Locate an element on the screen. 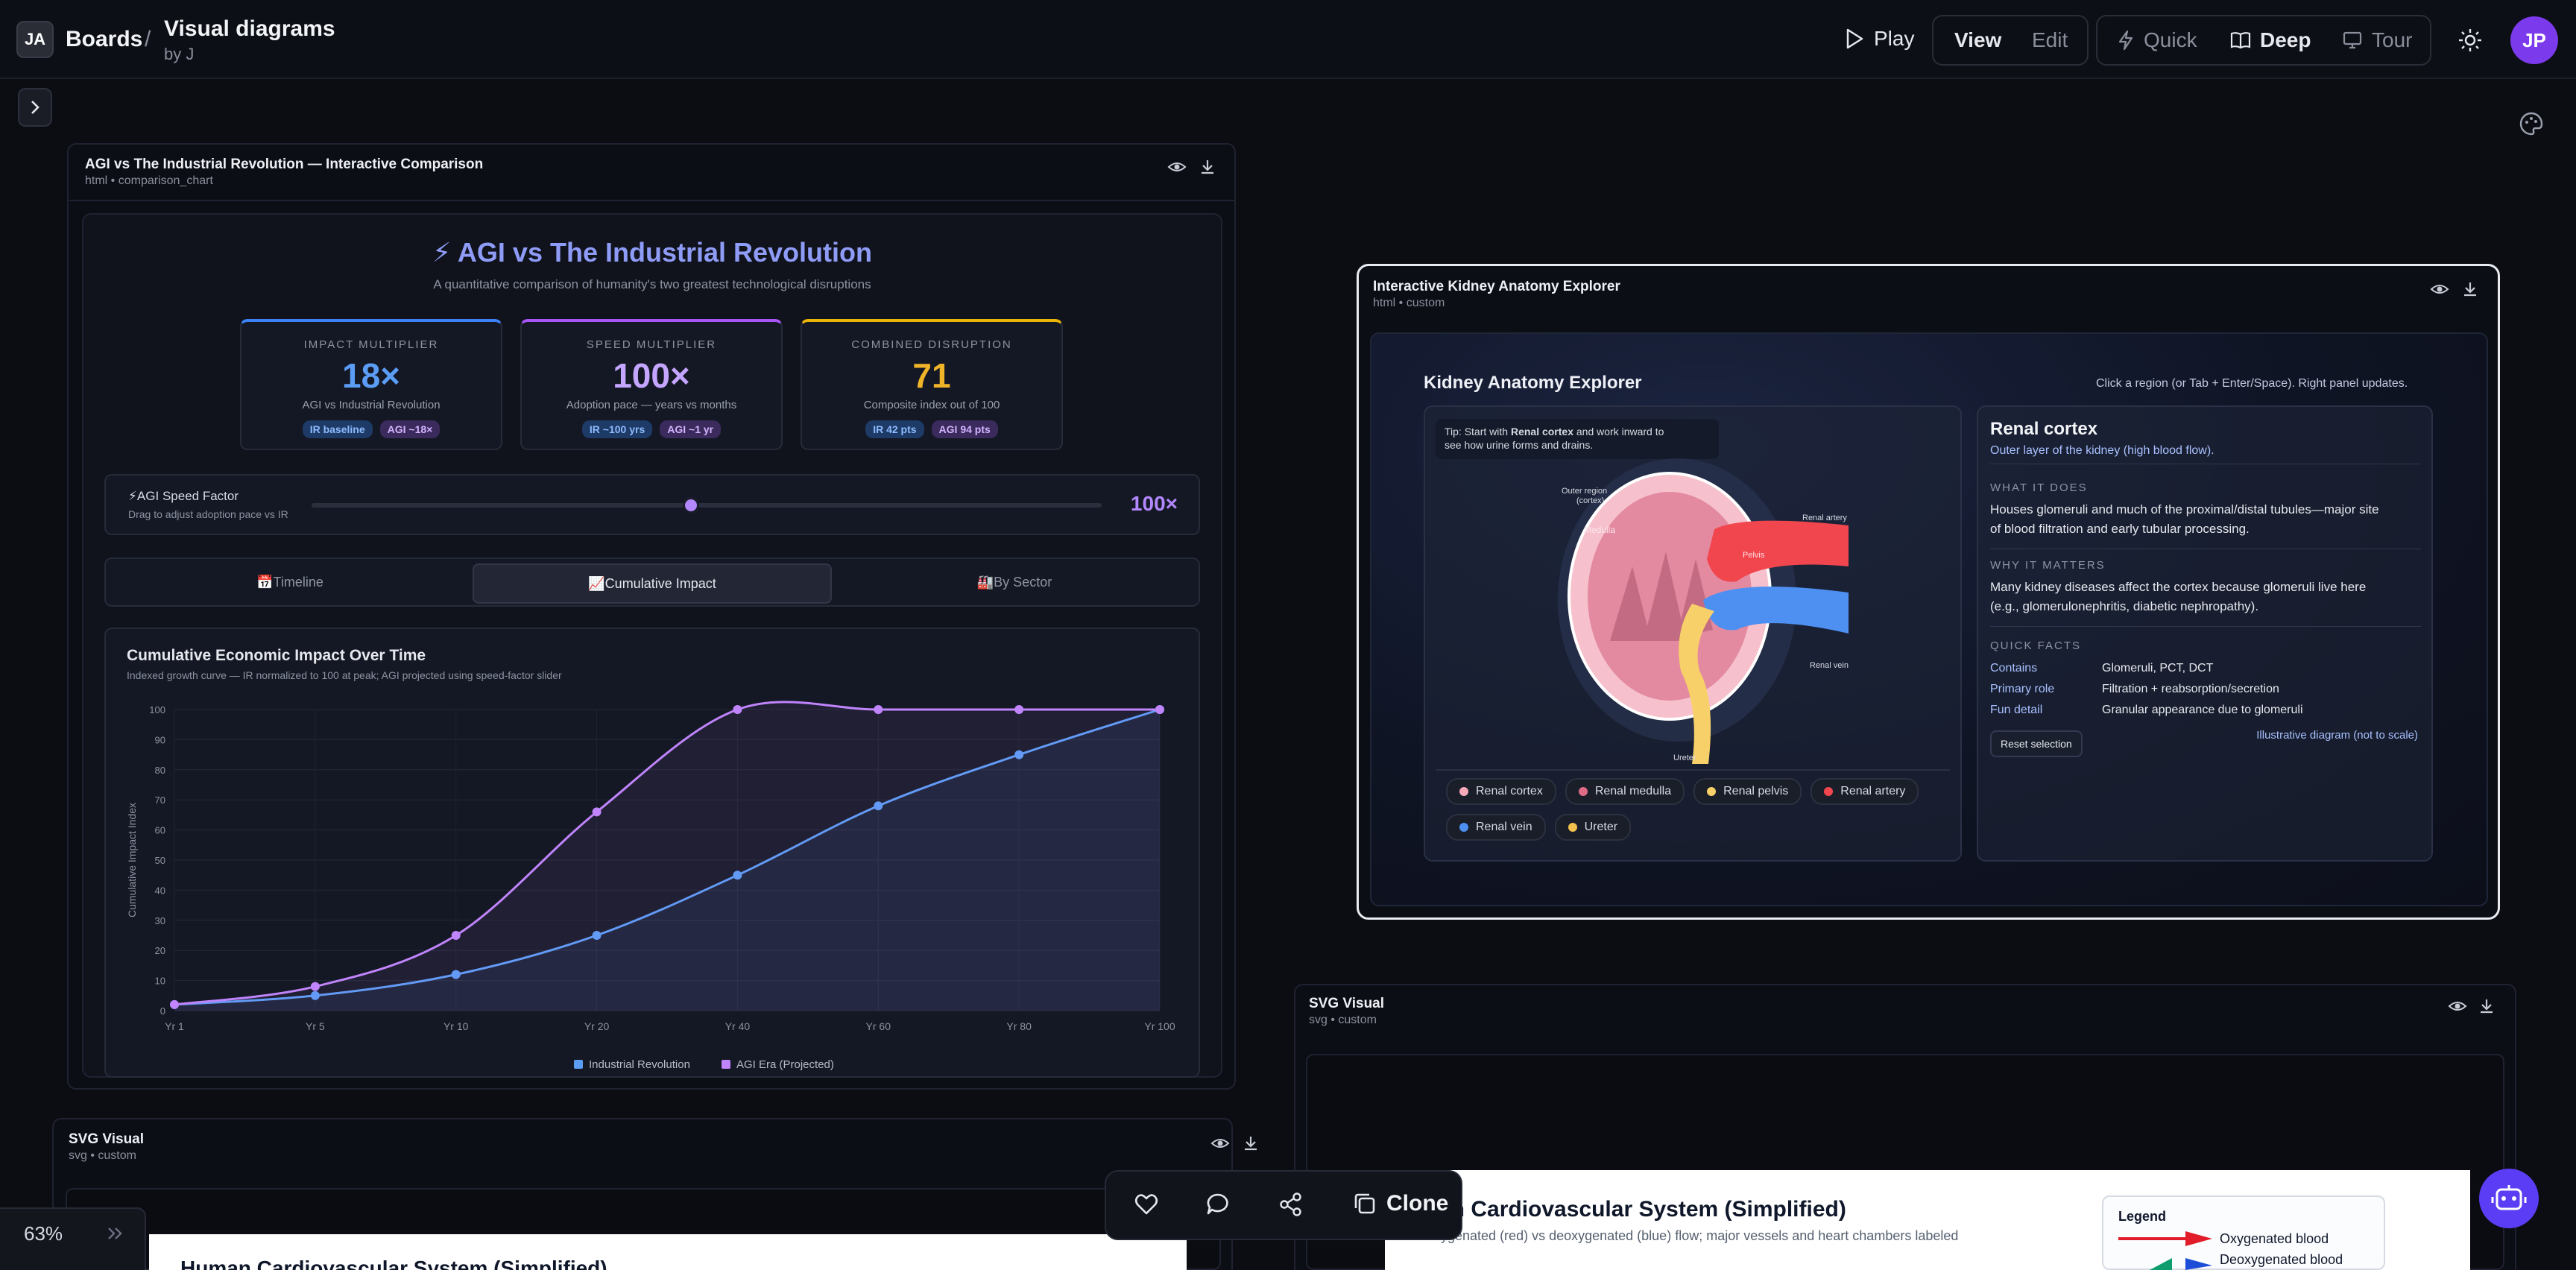 The image size is (2576, 1270). zoom-level: 63% is located at coordinates (43, 1233).